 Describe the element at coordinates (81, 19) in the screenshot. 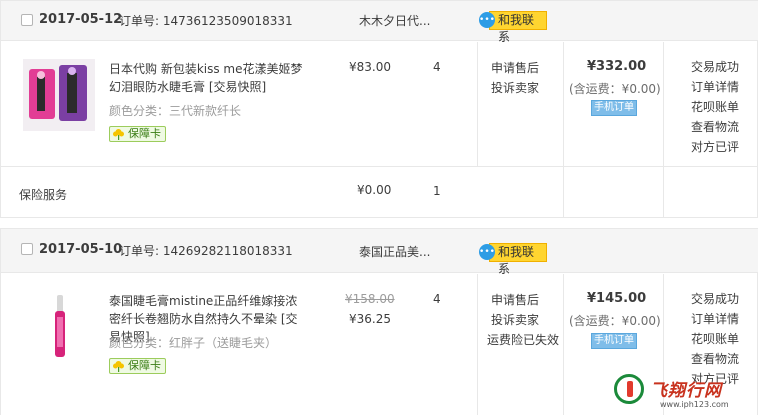

I see `order-date: 2017-05-12` at that location.